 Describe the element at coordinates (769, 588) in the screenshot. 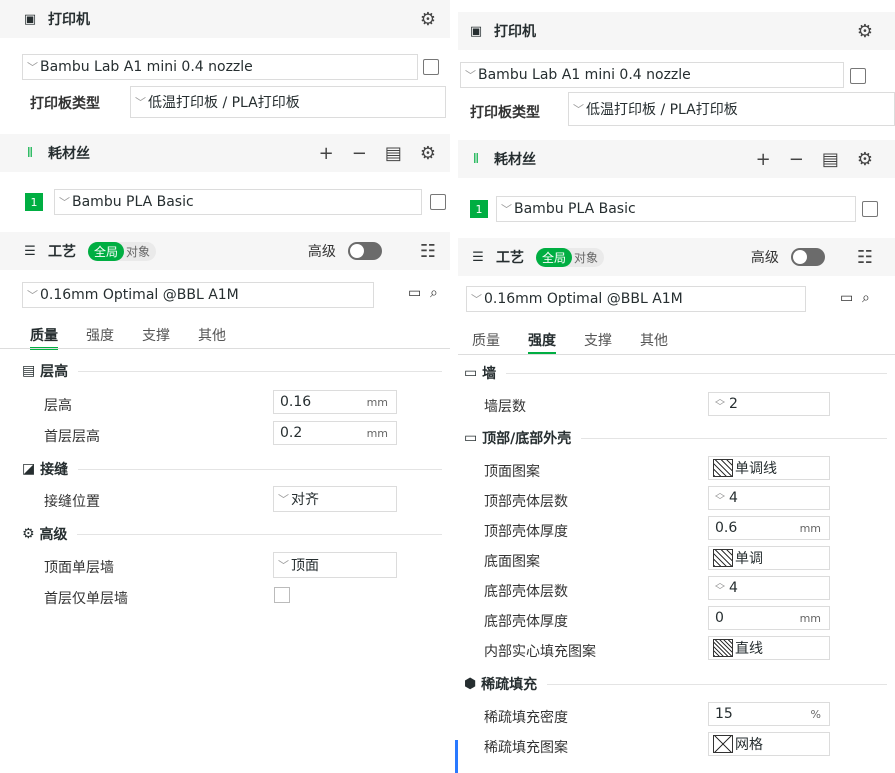

I see `bottom-shell-layers-input: ︿ ﹀ 4` at that location.